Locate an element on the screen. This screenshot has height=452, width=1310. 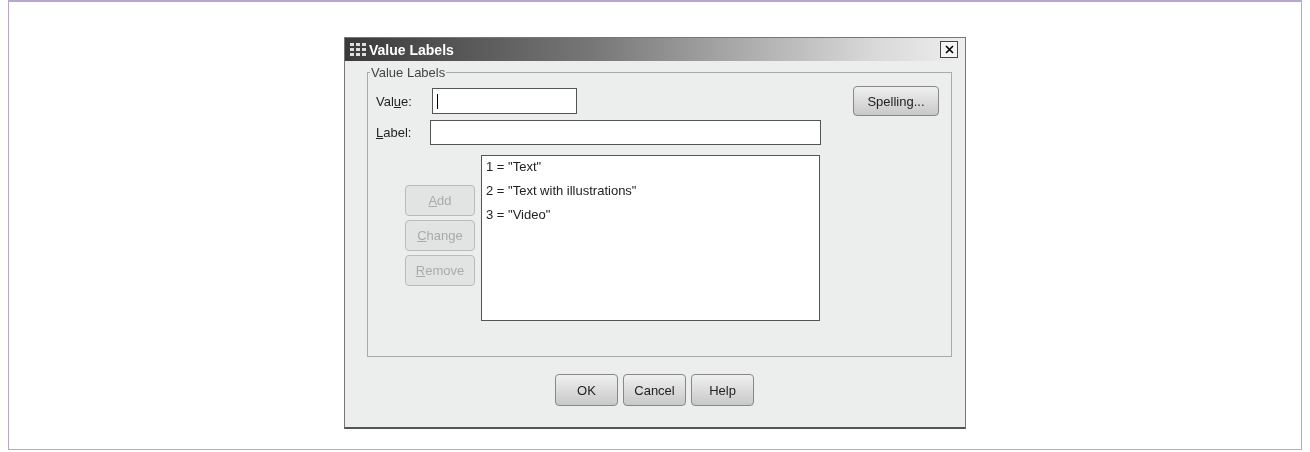
group-title: Value Labels is located at coordinates (408, 72).